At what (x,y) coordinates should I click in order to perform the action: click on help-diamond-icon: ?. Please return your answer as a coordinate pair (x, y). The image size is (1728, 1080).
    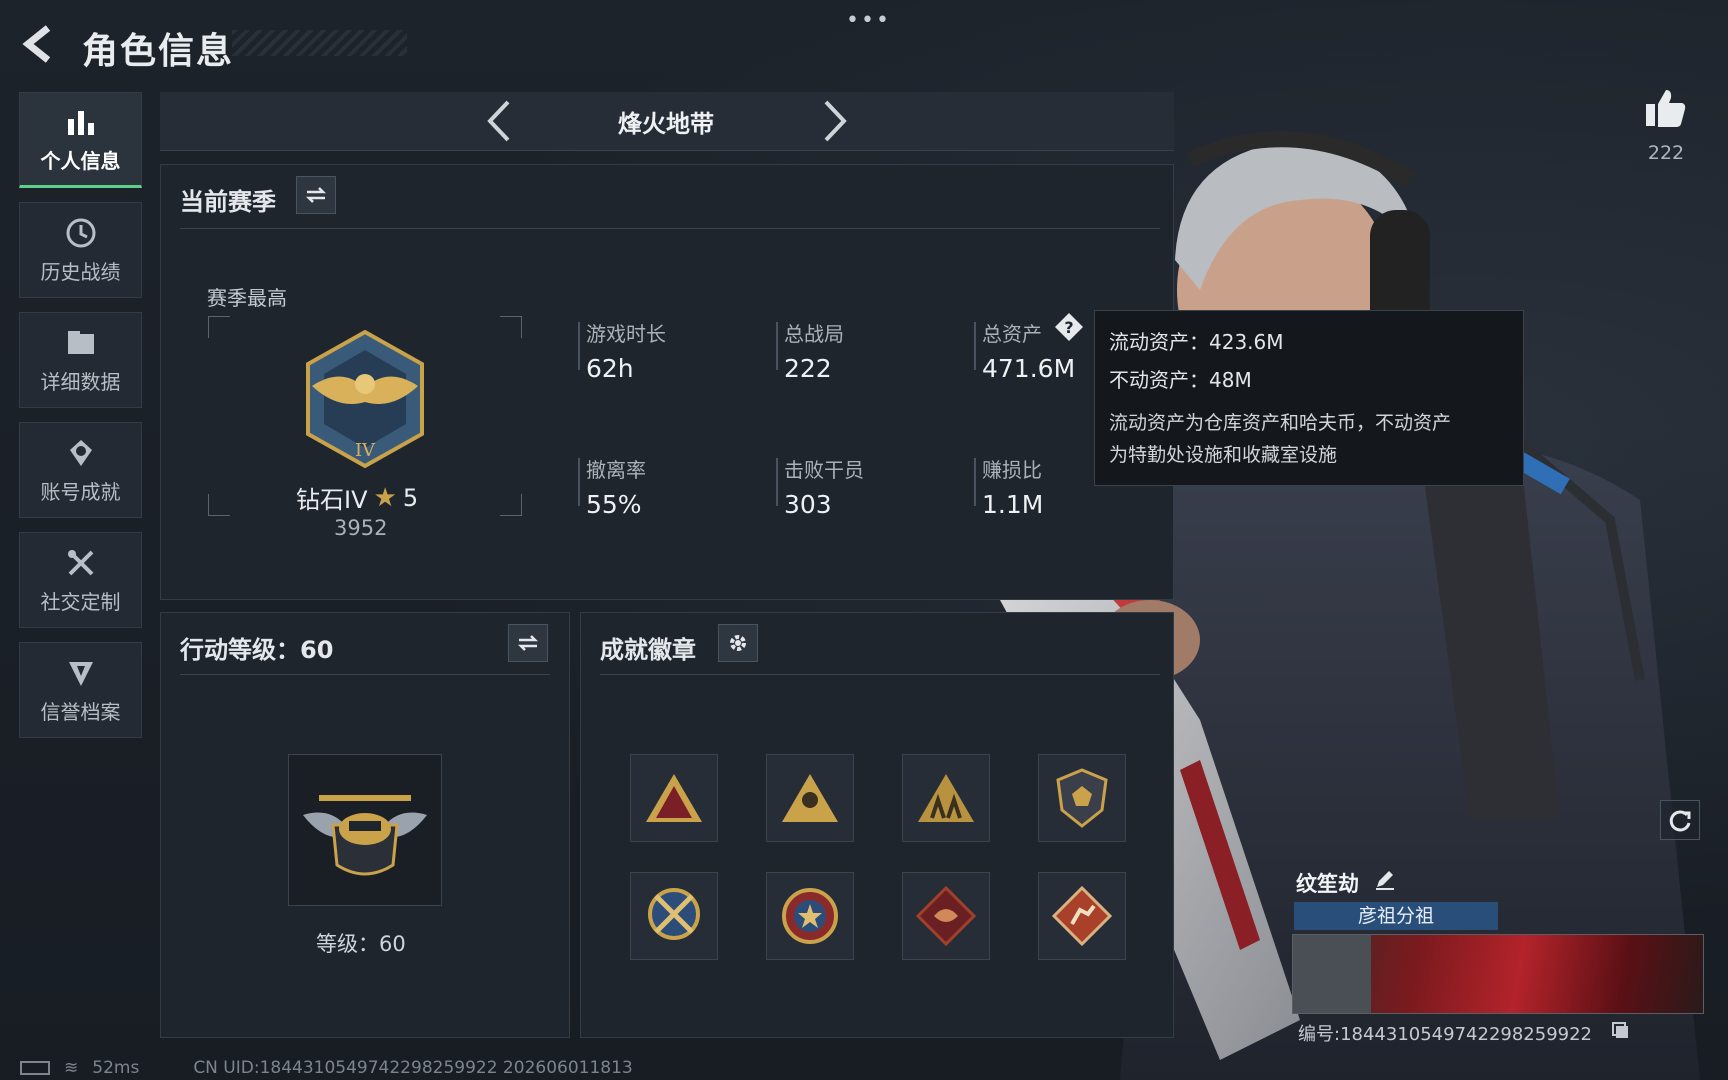
    Looking at the image, I should click on (1069, 327).